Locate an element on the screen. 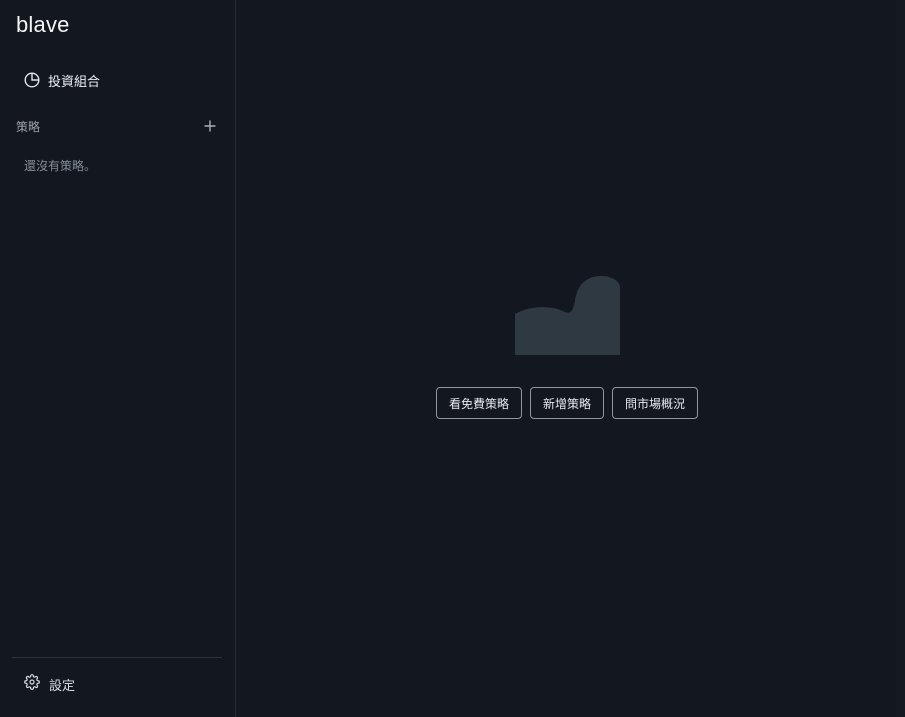  empty-state-actions: 看免費策略 新增策略 問市場概況 is located at coordinates (567, 403).